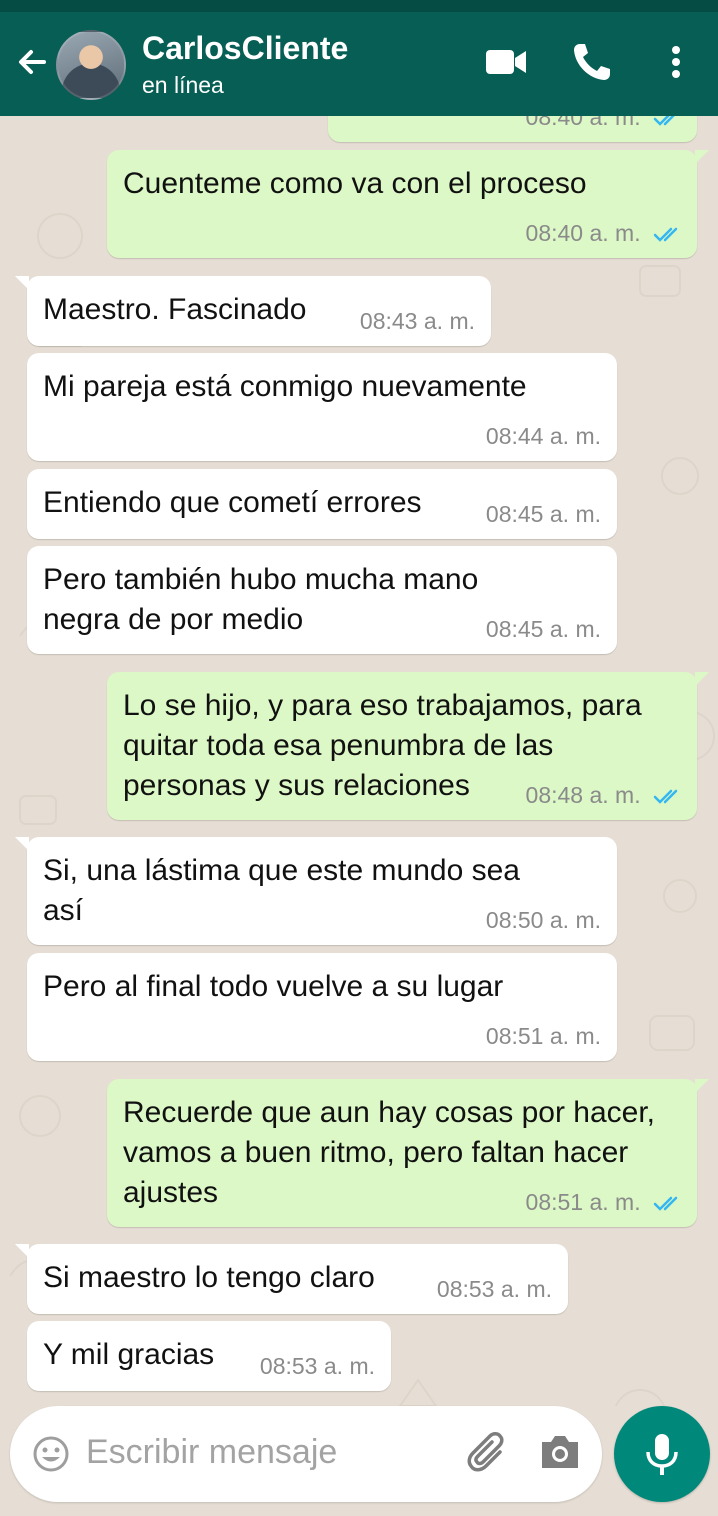 This screenshot has width=718, height=1516. Describe the element at coordinates (232, 502) in the screenshot. I see `message-text: Entiendo que cometí errores` at that location.